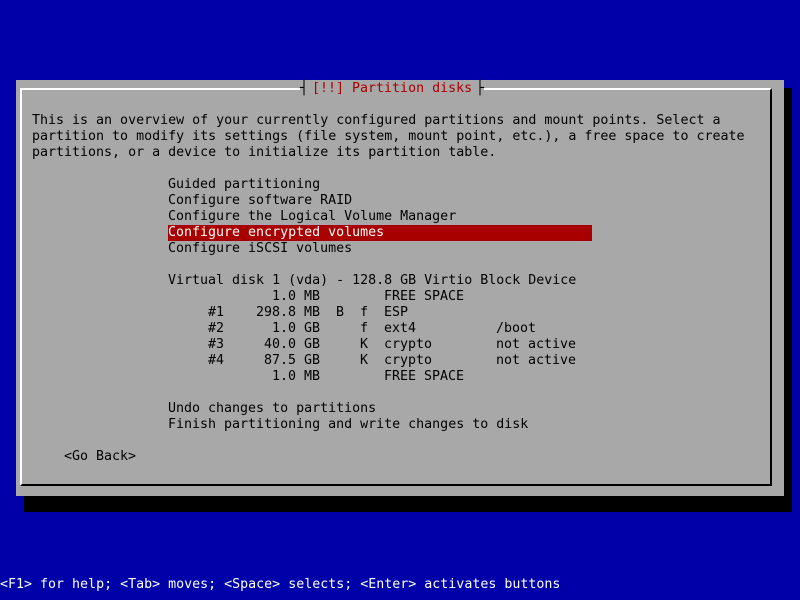 This screenshot has height=600, width=800. I want to click on partition-number: #3, so click(216, 344).